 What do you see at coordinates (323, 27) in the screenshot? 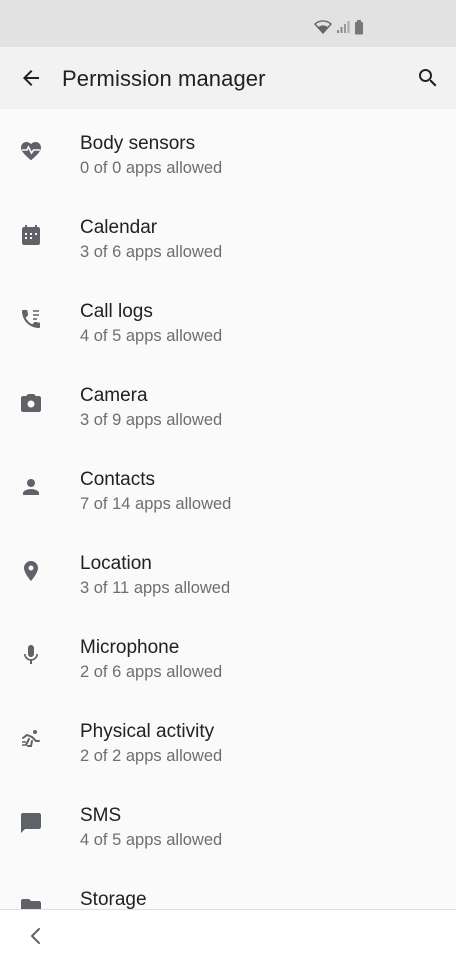
I see `wifi-icon` at bounding box center [323, 27].